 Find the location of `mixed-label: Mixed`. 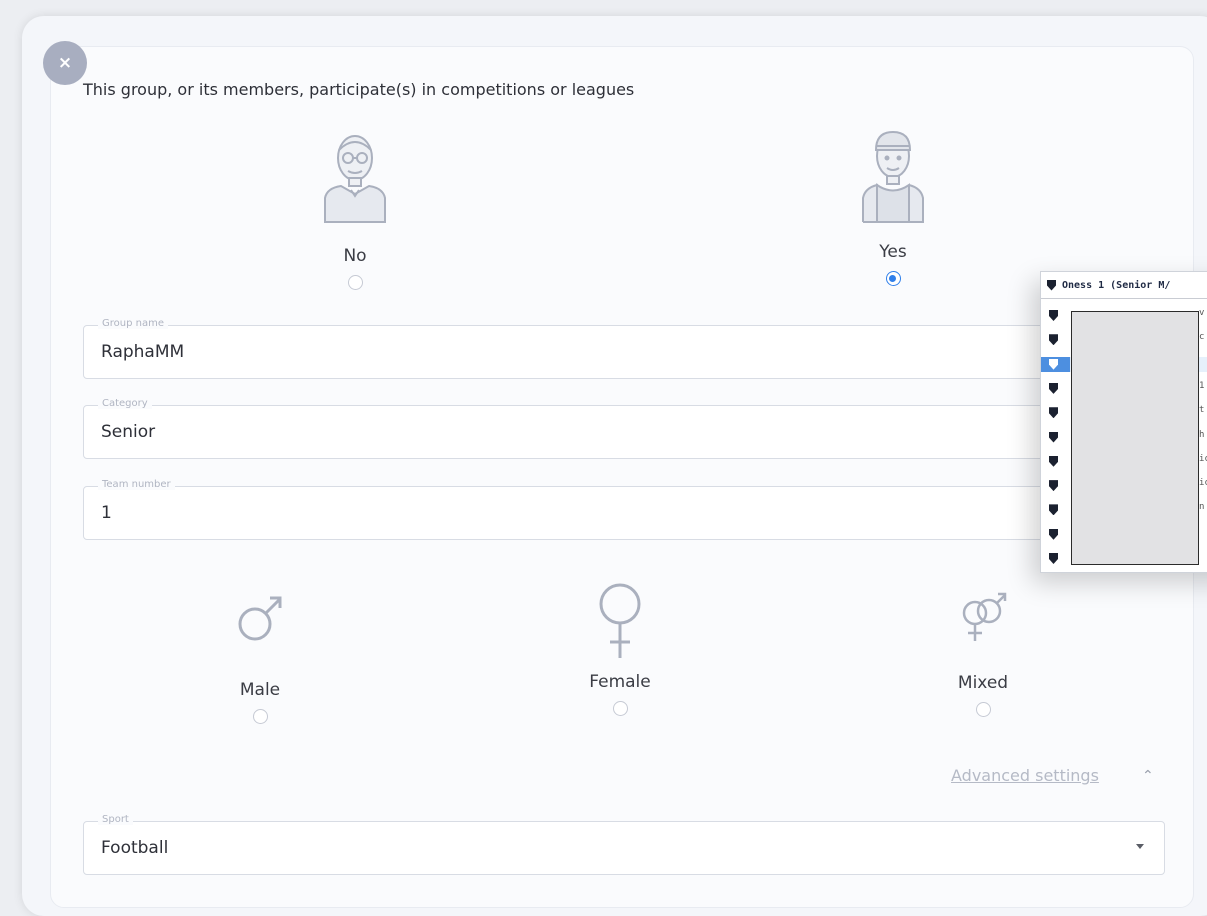

mixed-label: Mixed is located at coordinates (983, 683).